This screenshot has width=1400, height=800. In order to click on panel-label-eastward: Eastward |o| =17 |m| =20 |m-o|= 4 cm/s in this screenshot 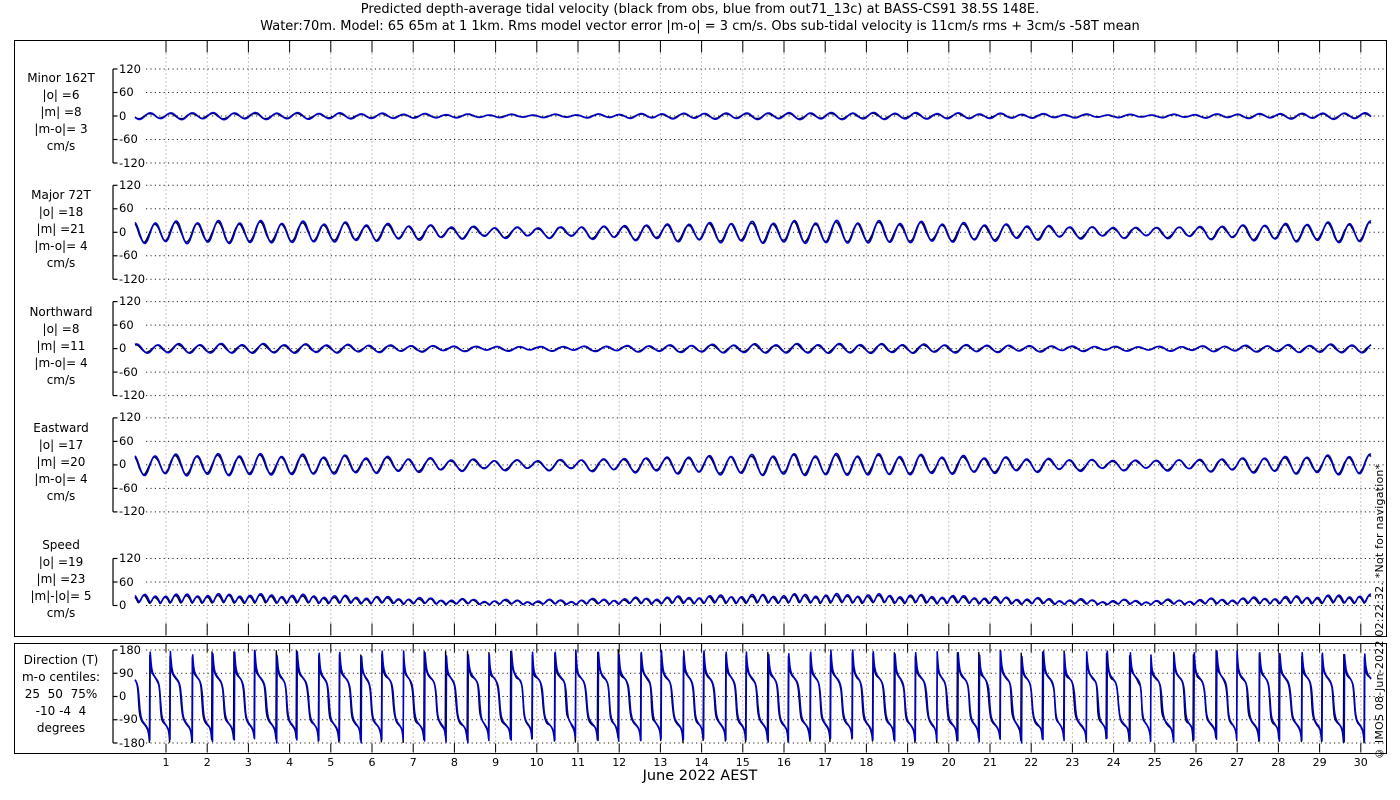, I will do `click(61, 462)`.